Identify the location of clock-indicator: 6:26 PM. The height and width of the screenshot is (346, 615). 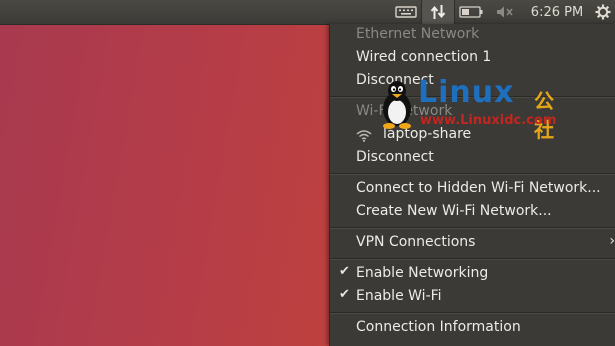
(557, 12).